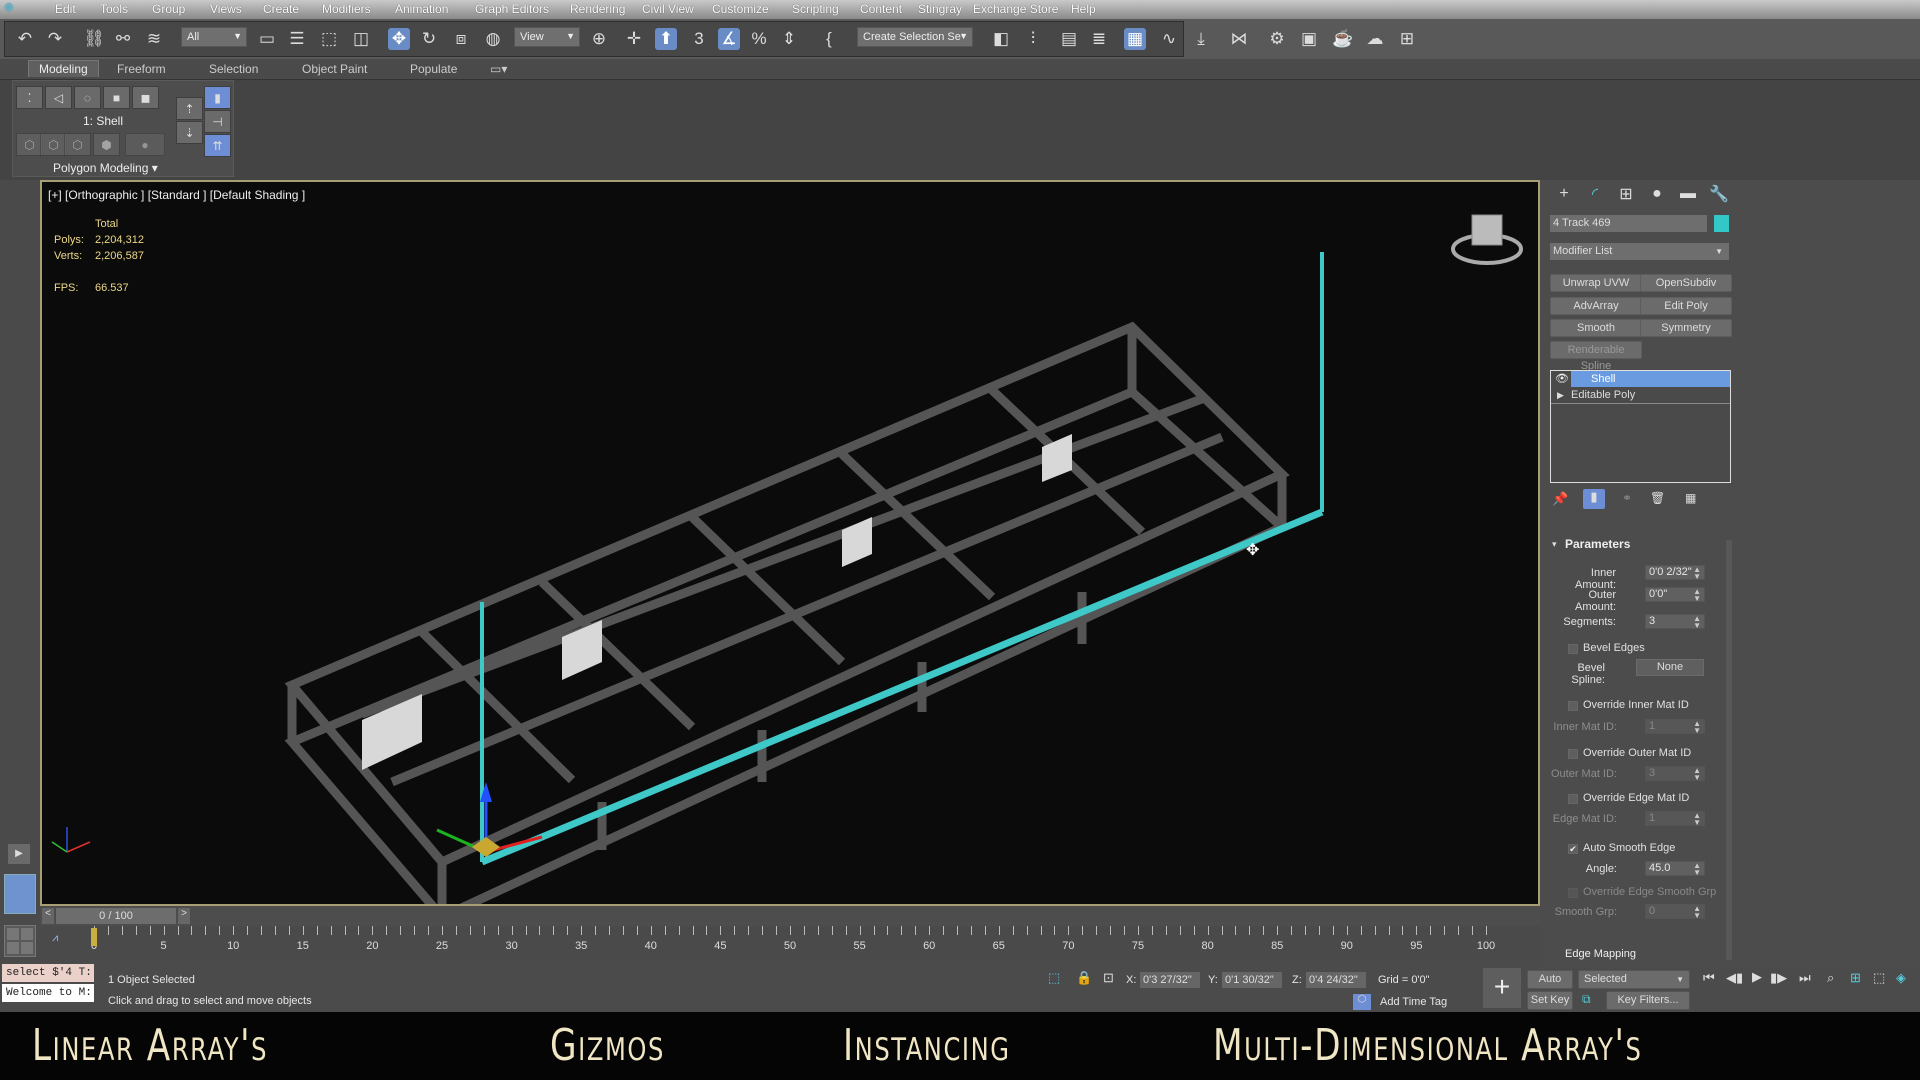 The height and width of the screenshot is (1080, 1920). I want to click on next-frame-button: >, so click(184, 916).